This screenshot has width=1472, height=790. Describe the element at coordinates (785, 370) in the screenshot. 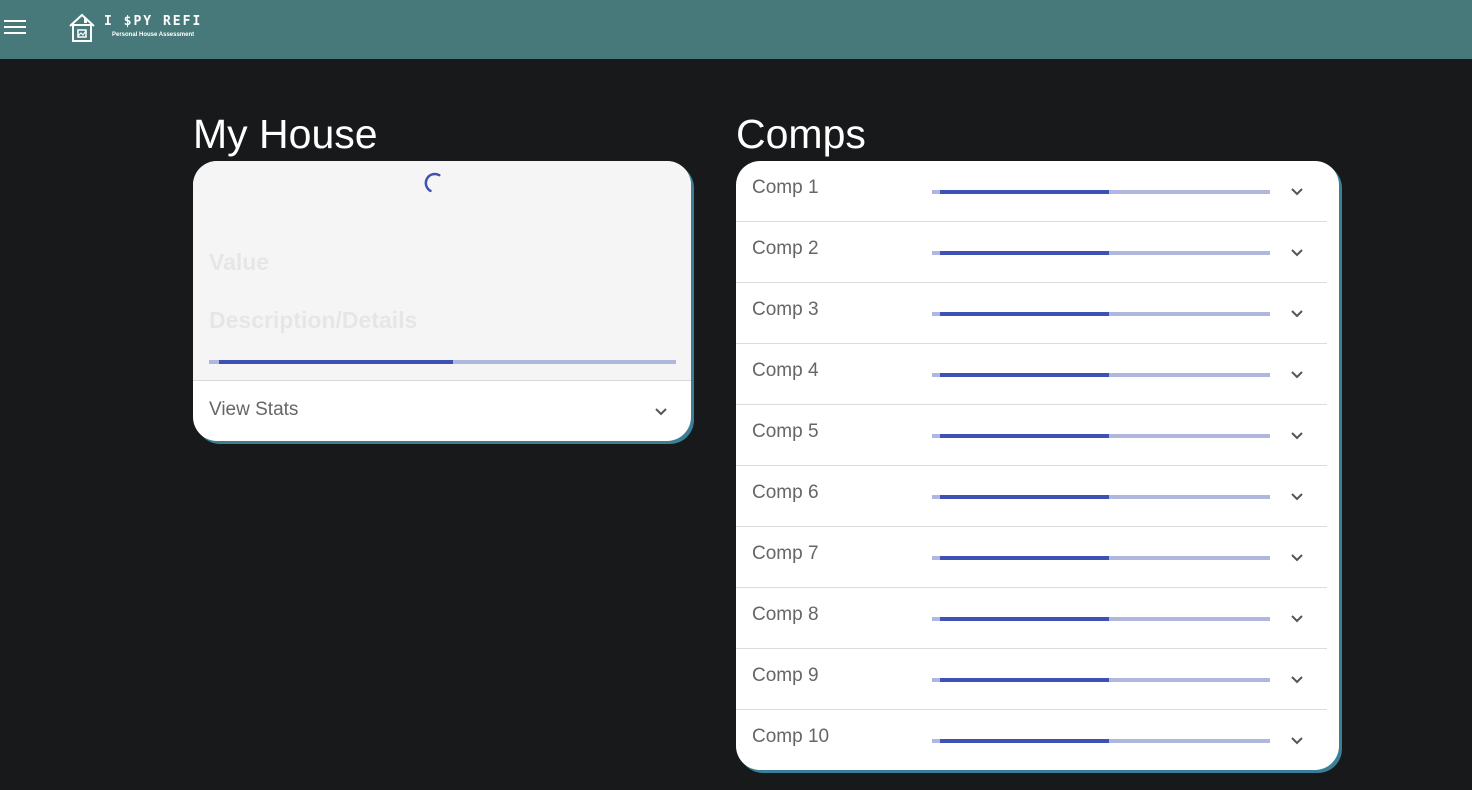

I see `comp-label: Comp 4` at that location.